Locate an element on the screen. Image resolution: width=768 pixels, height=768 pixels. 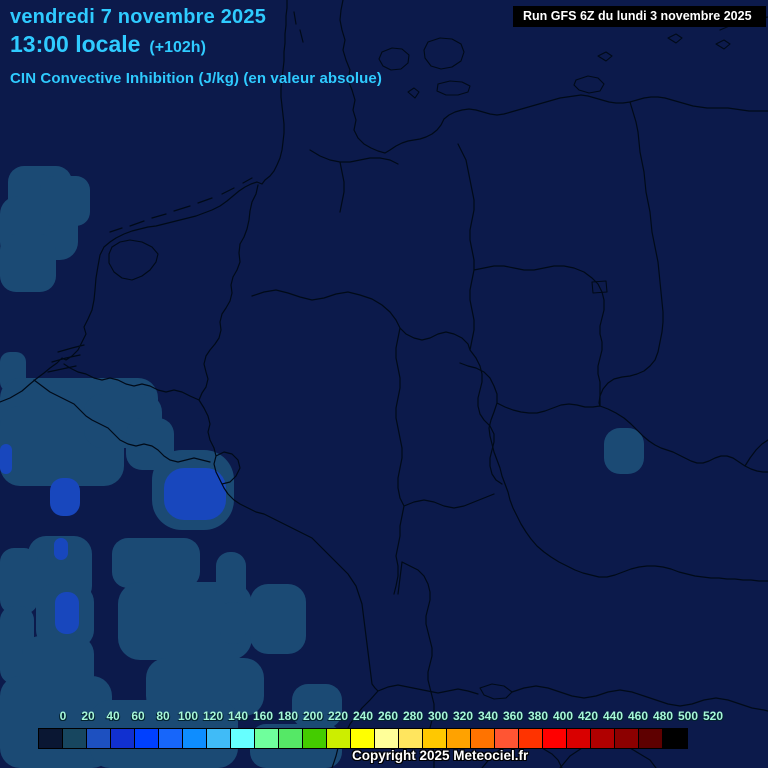
colorbar-tick-360: 360 is located at coordinates (513, 716).